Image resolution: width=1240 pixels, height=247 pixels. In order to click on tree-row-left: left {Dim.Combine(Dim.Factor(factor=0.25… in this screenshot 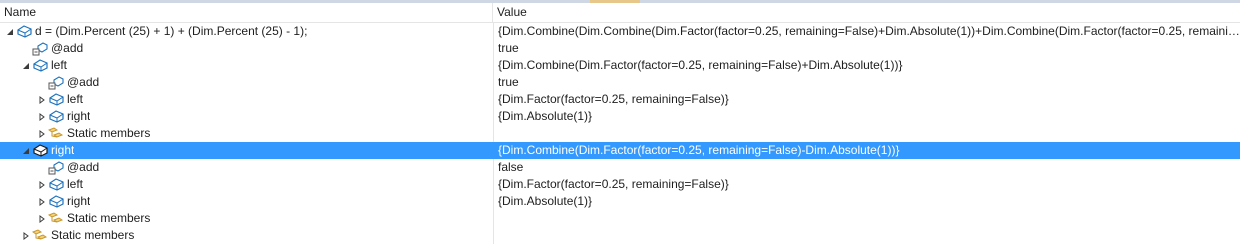, I will do `click(620, 65)`.